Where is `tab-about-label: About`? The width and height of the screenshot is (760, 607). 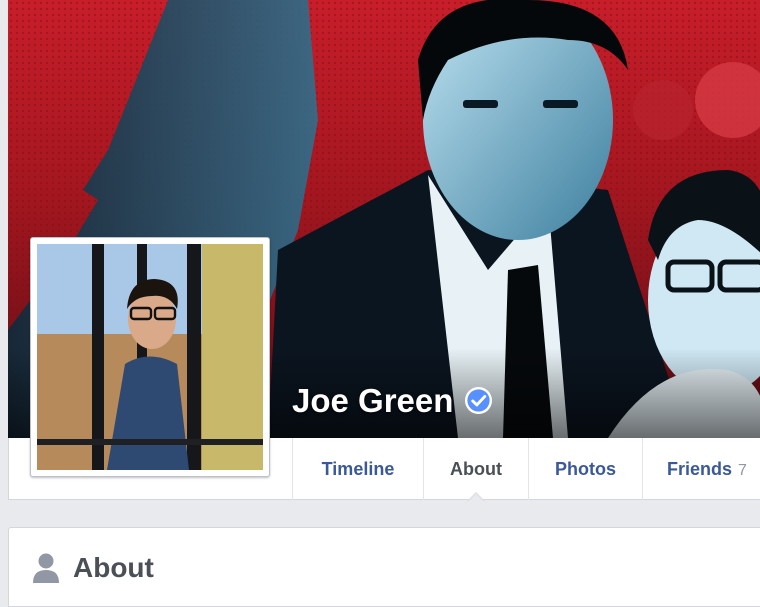
tab-about-label: About is located at coordinates (476, 469).